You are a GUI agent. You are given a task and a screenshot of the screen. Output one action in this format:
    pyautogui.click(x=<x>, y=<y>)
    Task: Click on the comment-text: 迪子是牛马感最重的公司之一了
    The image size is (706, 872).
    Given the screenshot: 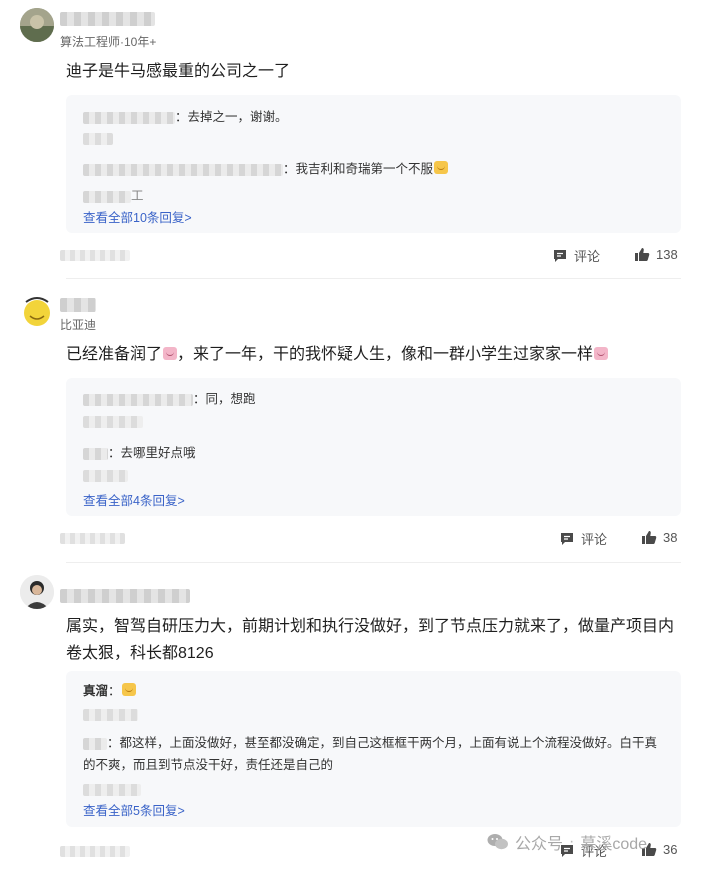 What is the action you would take?
    pyautogui.click(x=178, y=71)
    